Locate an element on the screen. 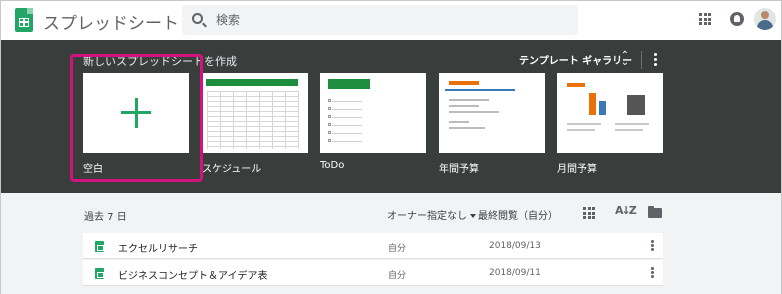 The width and height of the screenshot is (782, 294). blank-template-highlight is located at coordinates (136, 118).